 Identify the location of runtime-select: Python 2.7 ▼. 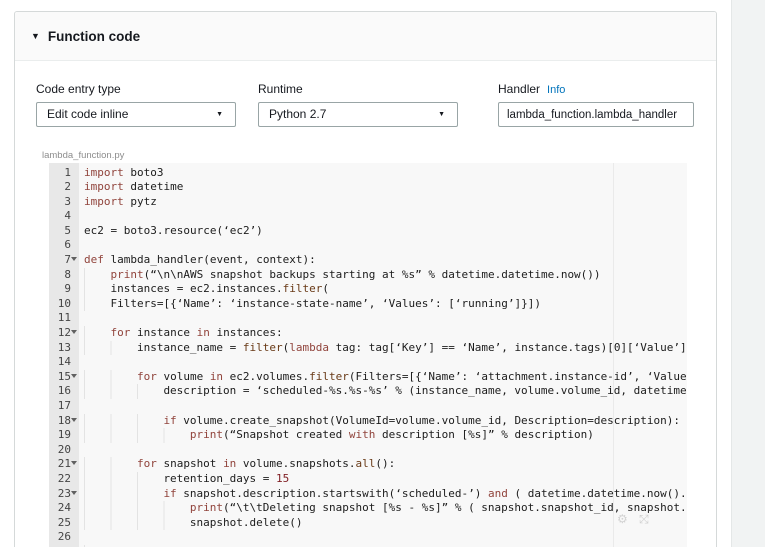
(358, 114).